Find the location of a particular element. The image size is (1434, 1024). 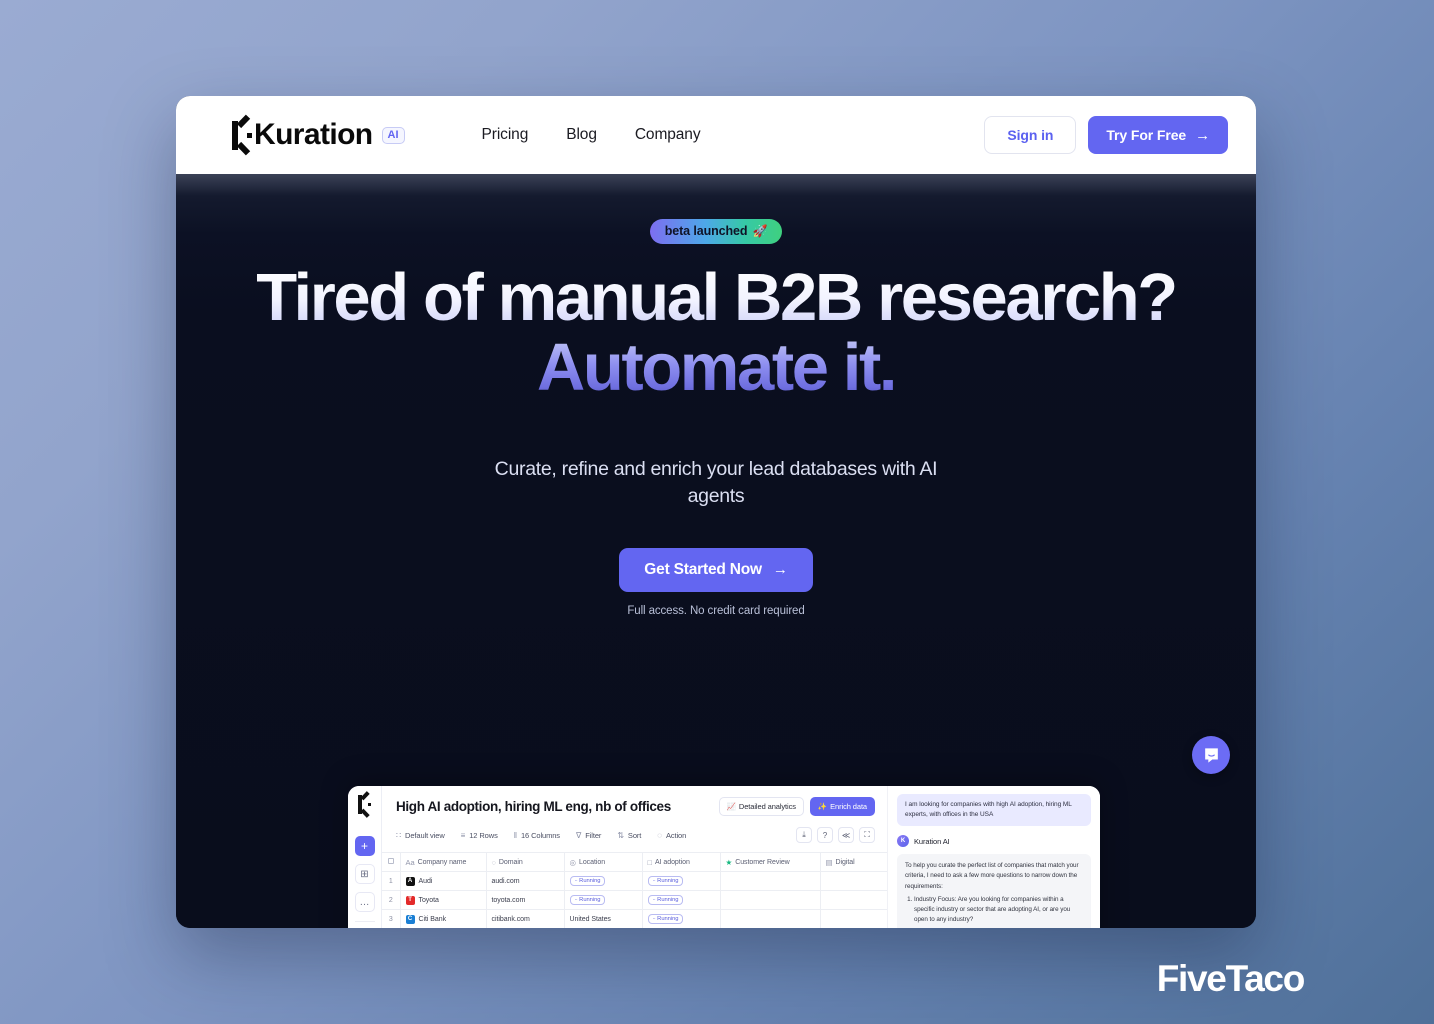

share-icon: ≪ is located at coordinates (846, 835).